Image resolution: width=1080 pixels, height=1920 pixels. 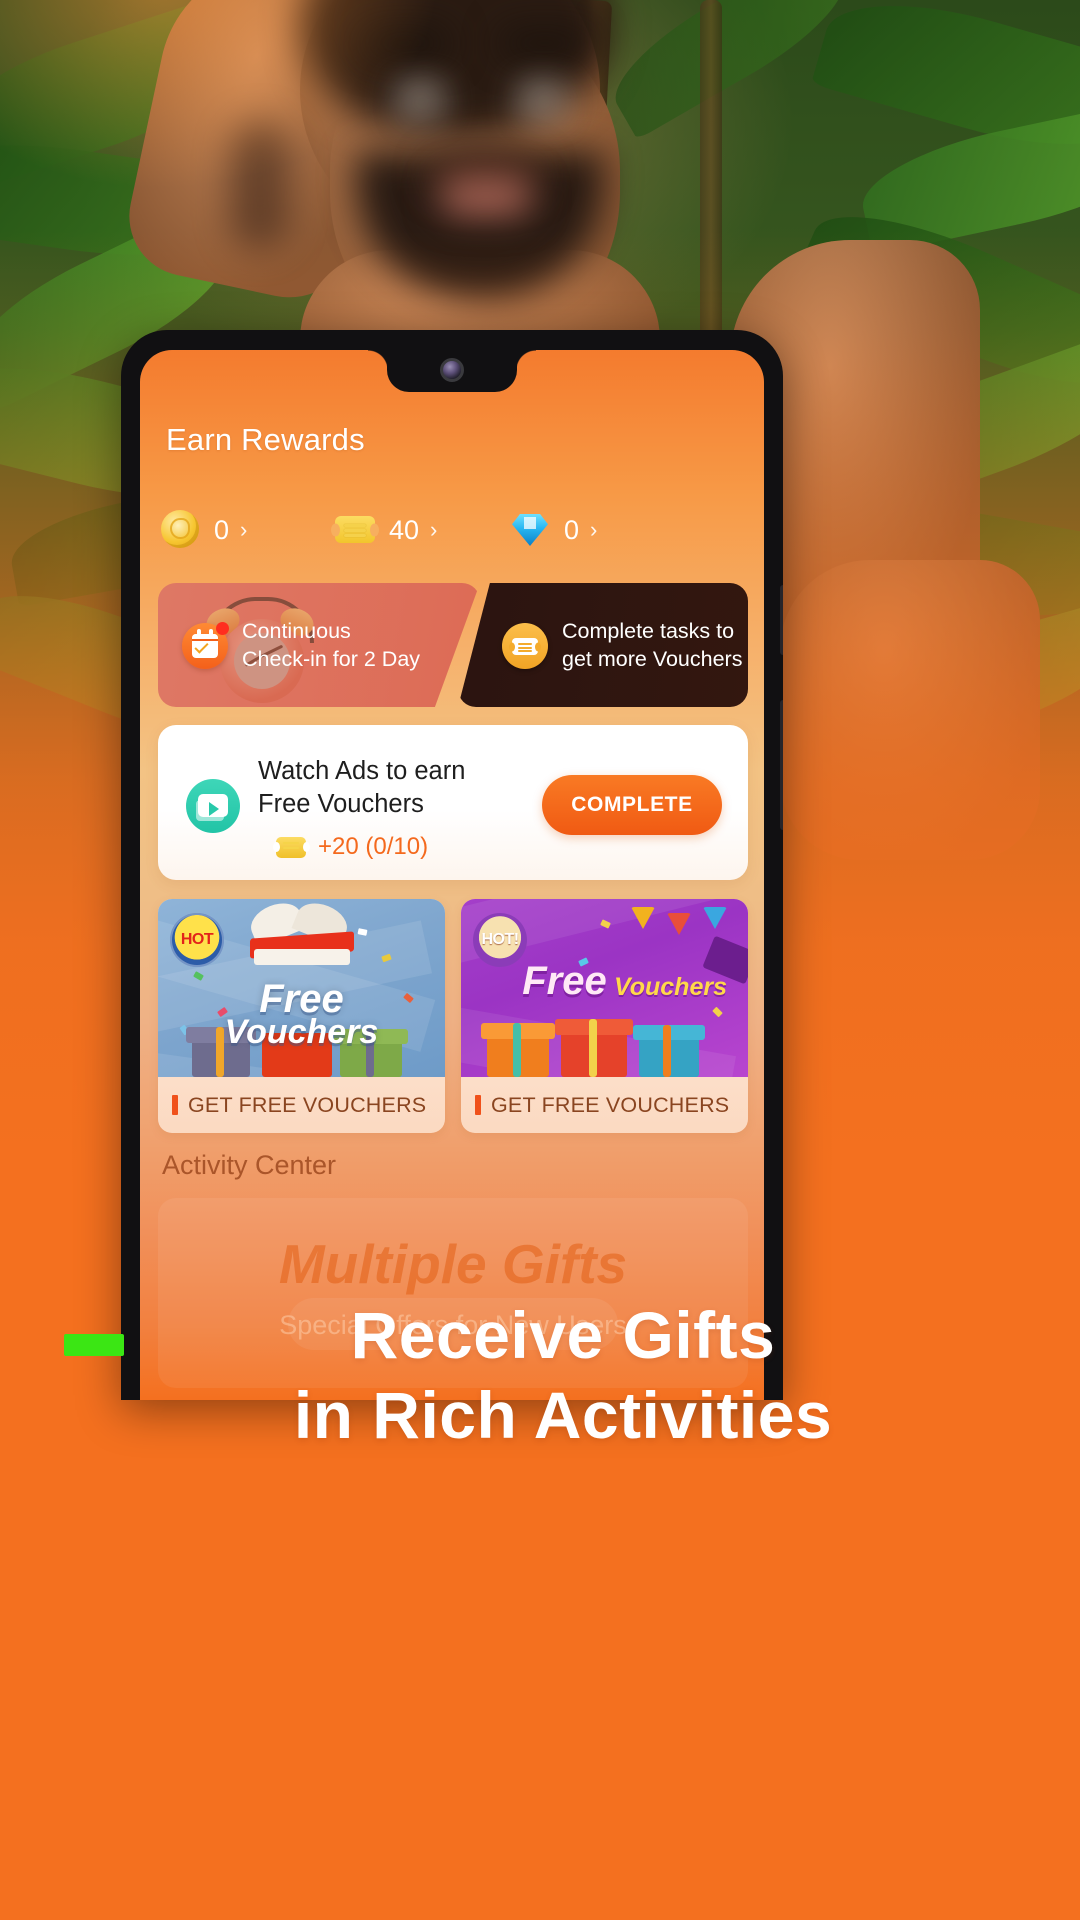 I want to click on calendar-check-icon, so click(x=205, y=645).